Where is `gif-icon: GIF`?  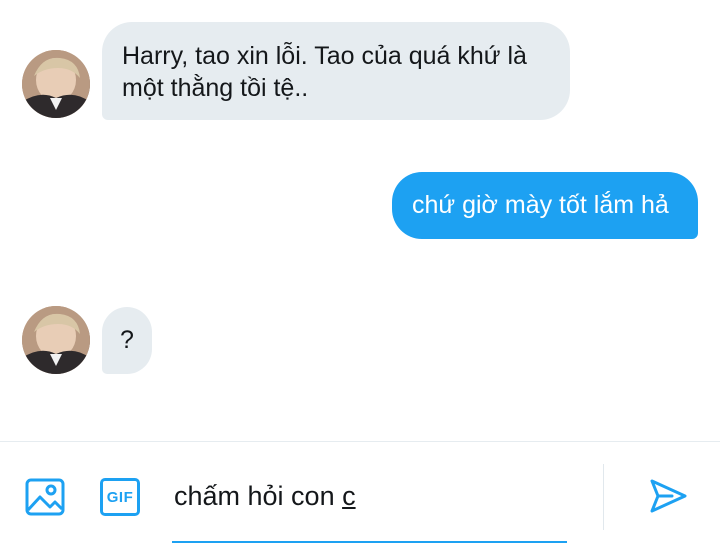
gif-icon: GIF is located at coordinates (120, 497).